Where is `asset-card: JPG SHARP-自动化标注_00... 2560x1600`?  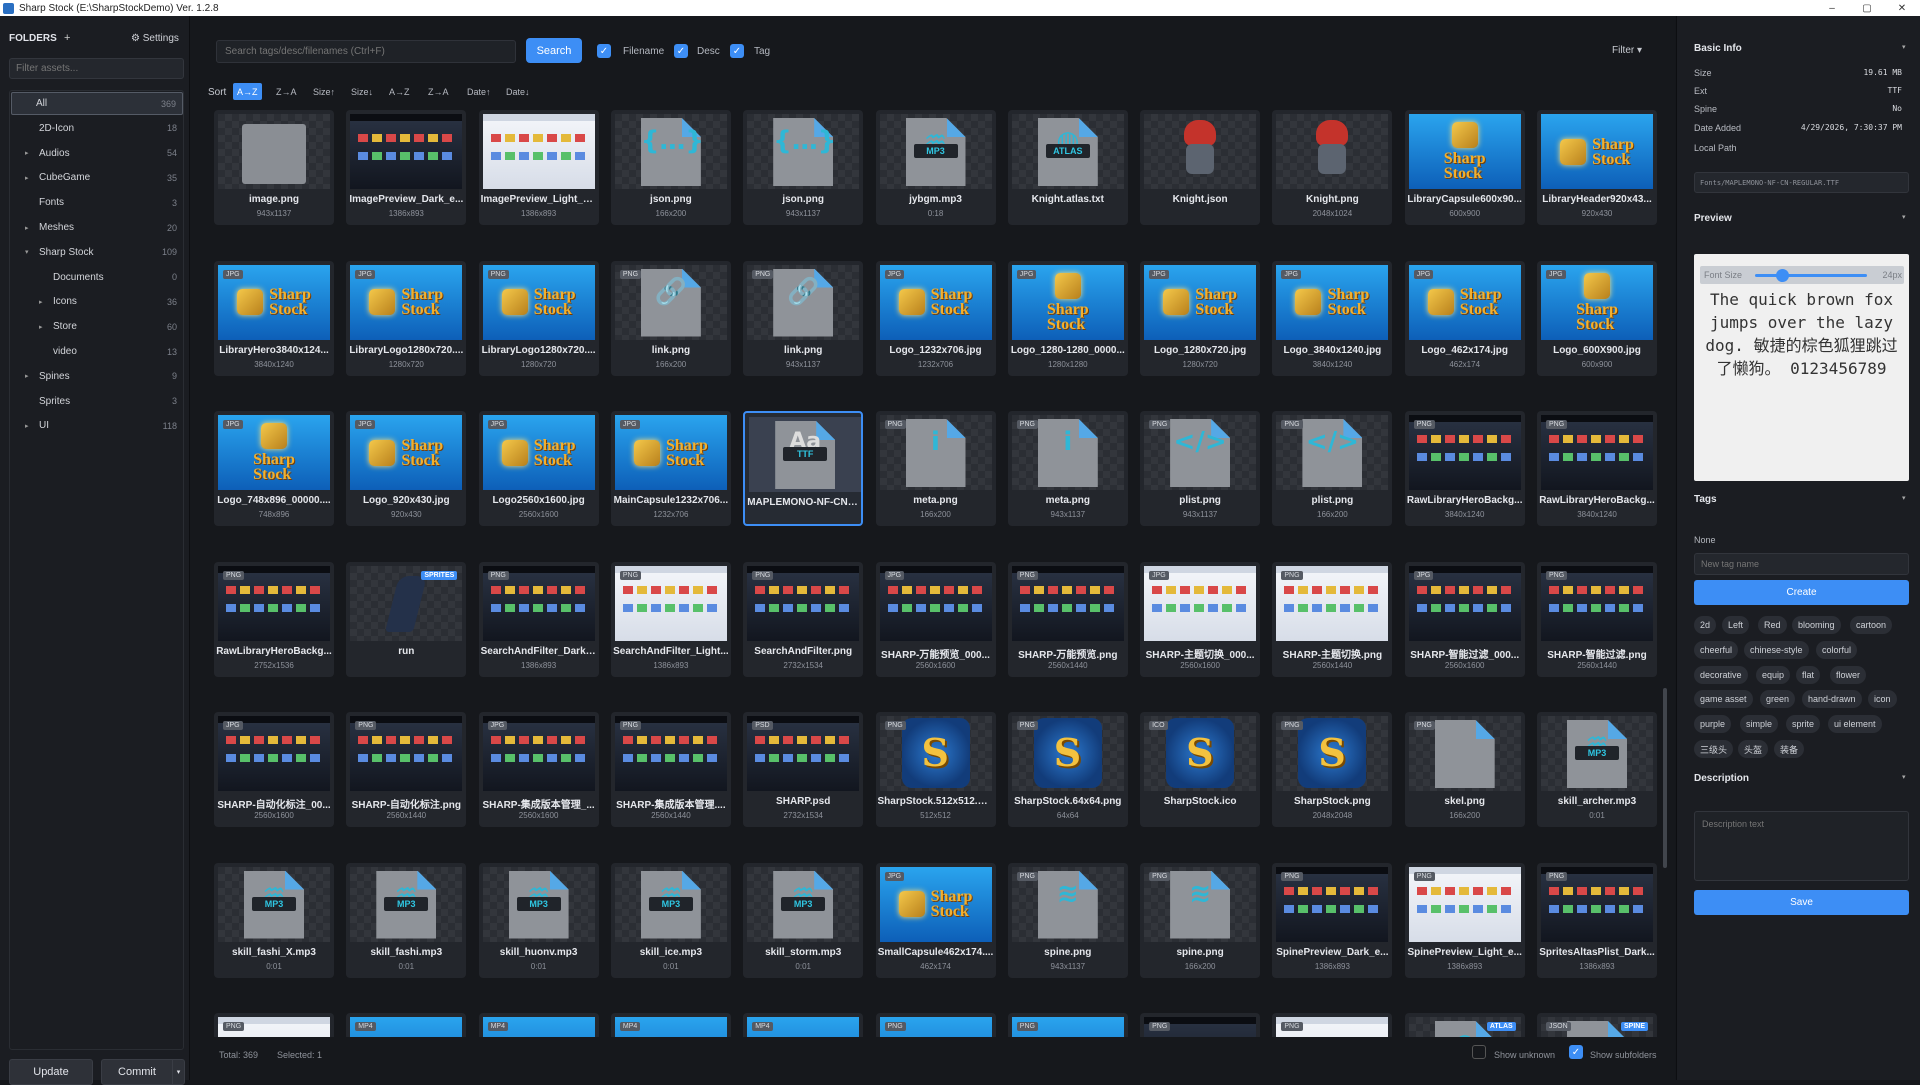 asset-card: JPG SHARP-自动化标注_00... 2560x1600 is located at coordinates (274, 769).